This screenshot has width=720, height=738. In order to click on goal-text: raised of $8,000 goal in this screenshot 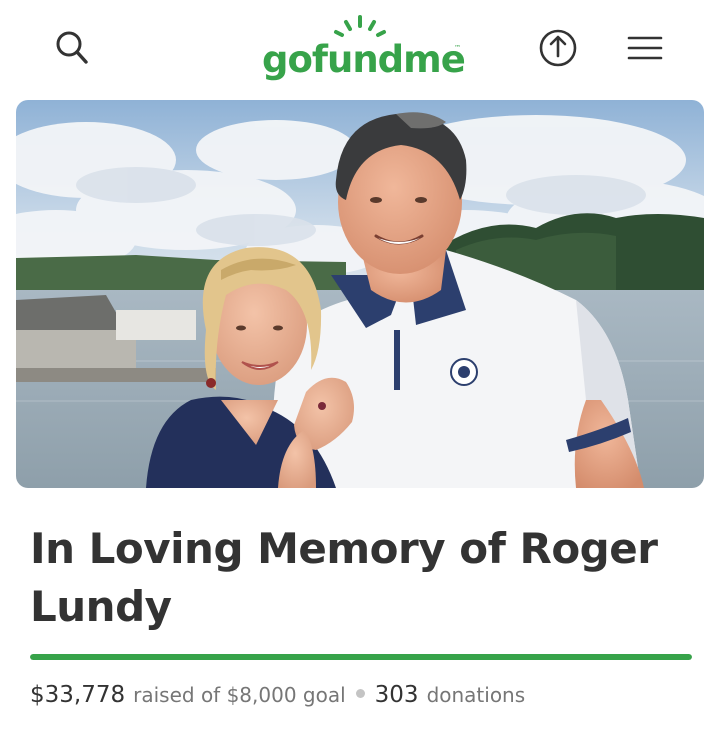, I will do `click(239, 695)`.